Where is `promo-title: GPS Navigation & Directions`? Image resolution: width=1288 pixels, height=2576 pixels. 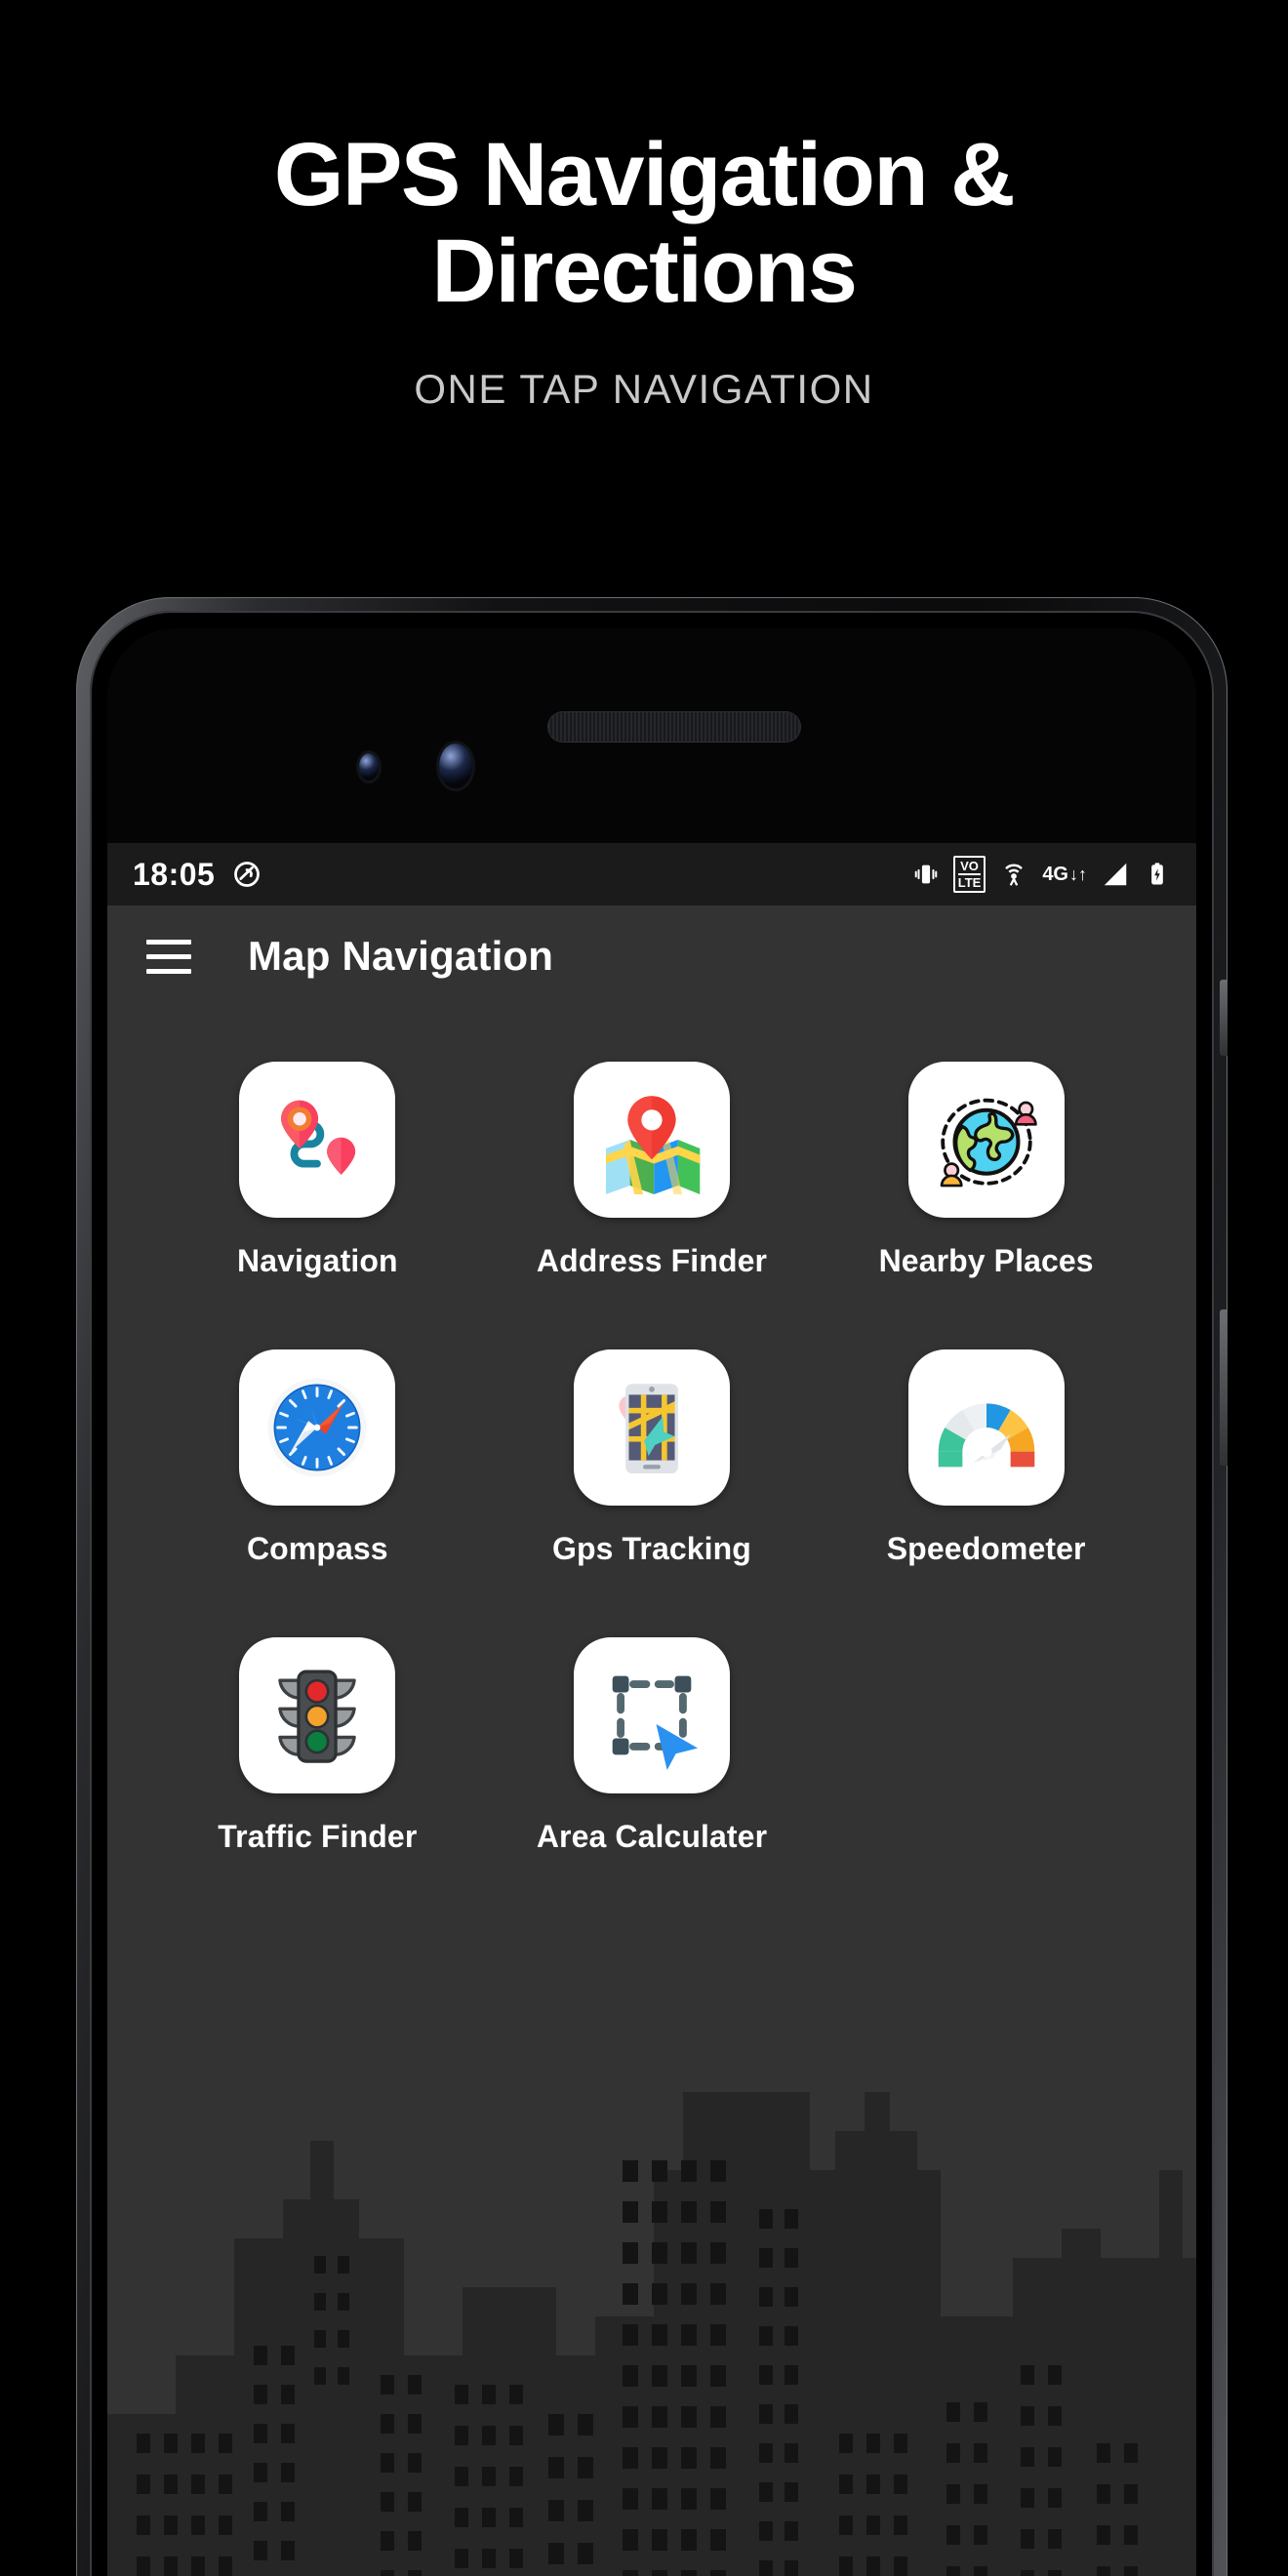 promo-title: GPS Navigation & Directions is located at coordinates (644, 223).